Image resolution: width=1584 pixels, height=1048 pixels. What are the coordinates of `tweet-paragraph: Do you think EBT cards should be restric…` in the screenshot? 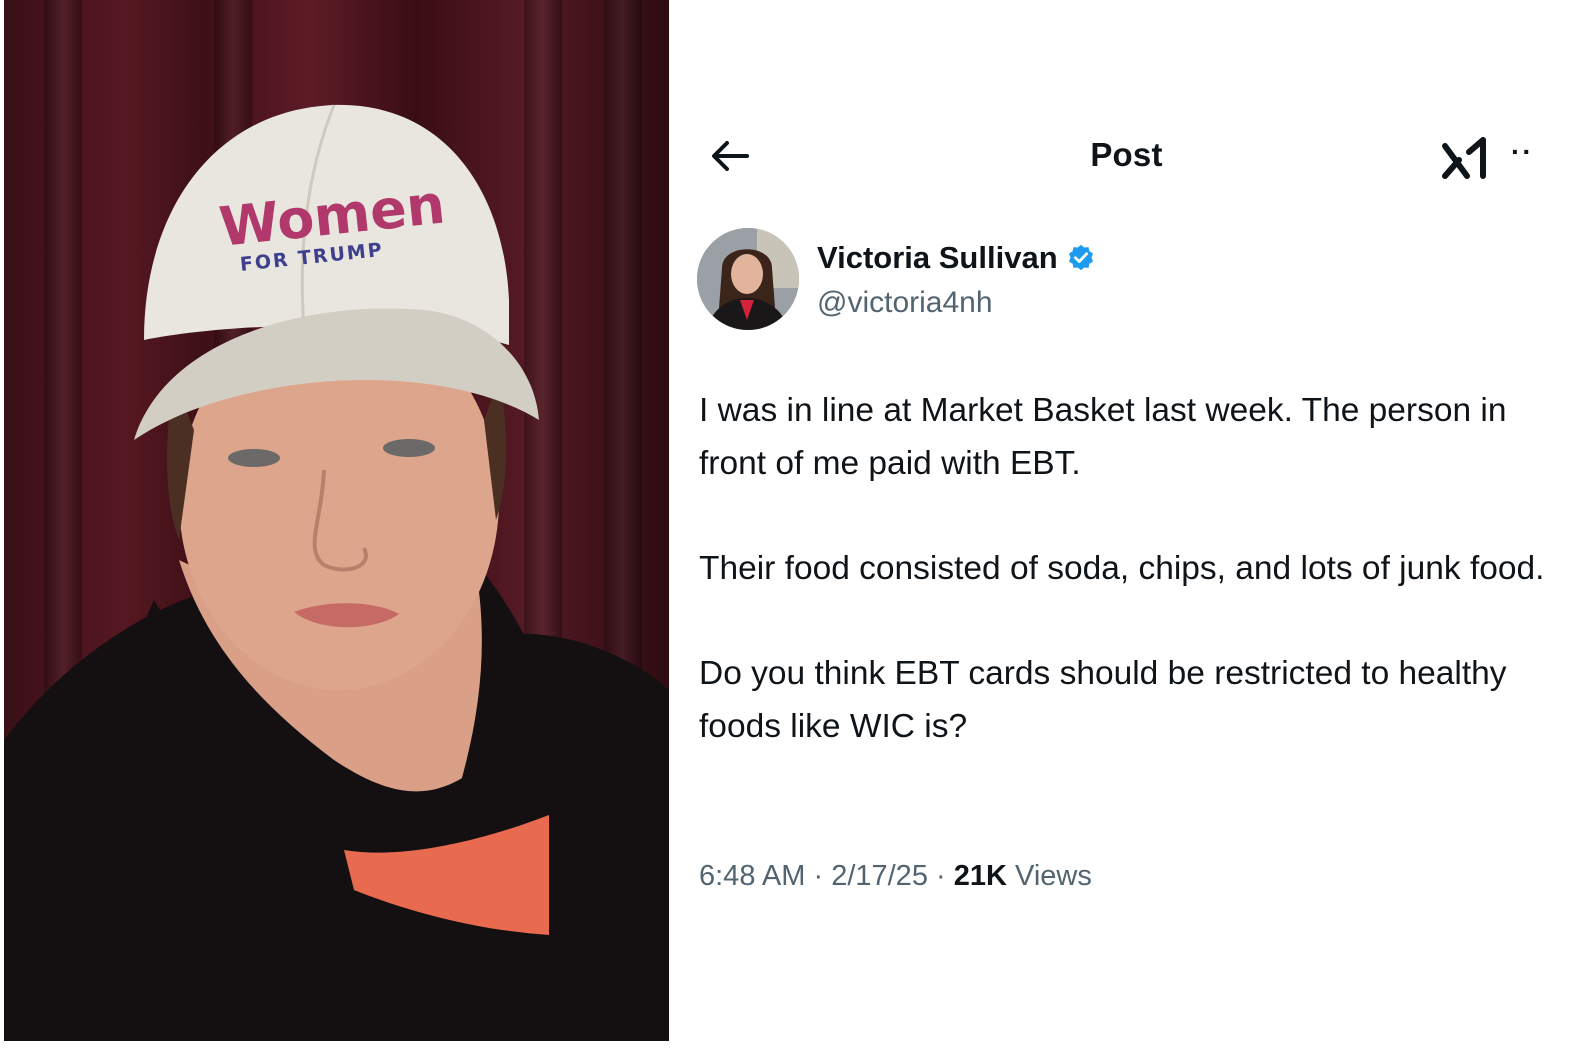 It's located at (1103, 700).